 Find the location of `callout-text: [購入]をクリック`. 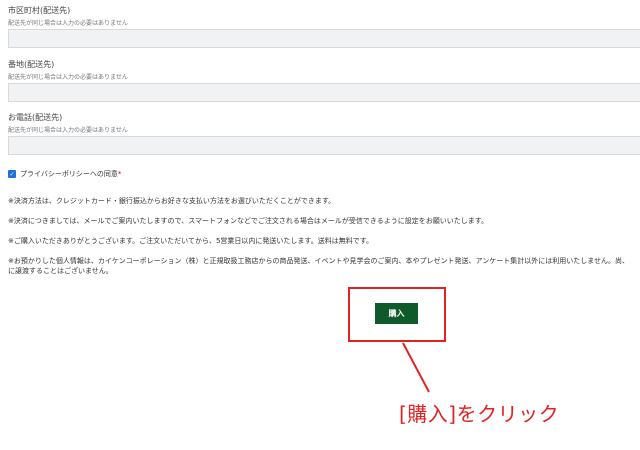

callout-text: [購入]をクリック is located at coordinates (479, 414).